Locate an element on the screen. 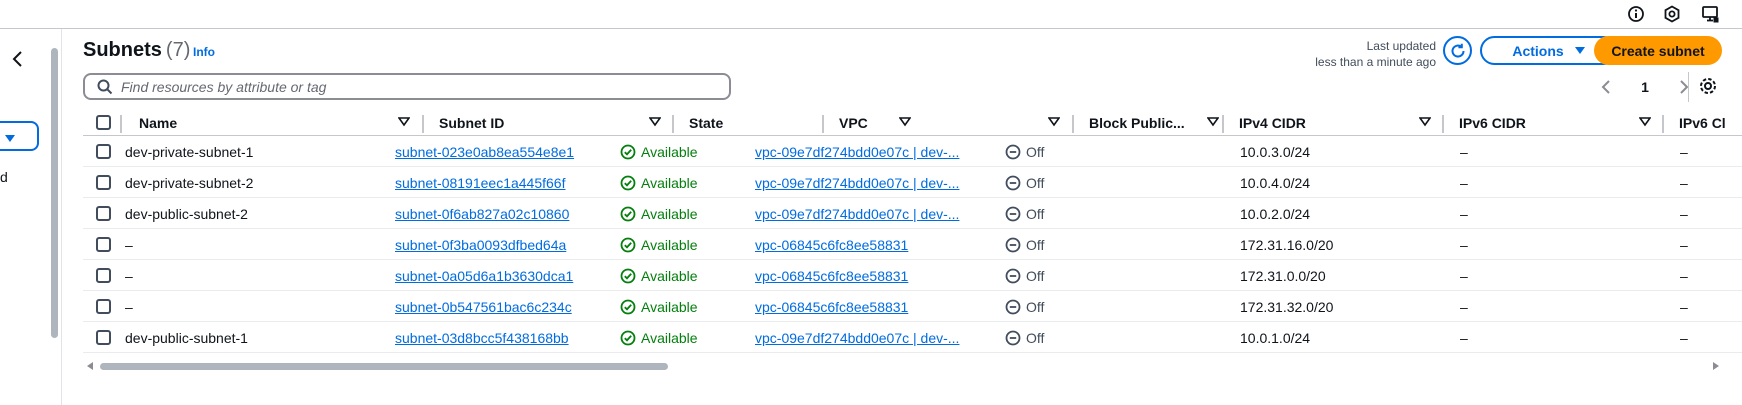 The height and width of the screenshot is (405, 1742). column-header-label: IPv4 CIDR is located at coordinates (1272, 123).